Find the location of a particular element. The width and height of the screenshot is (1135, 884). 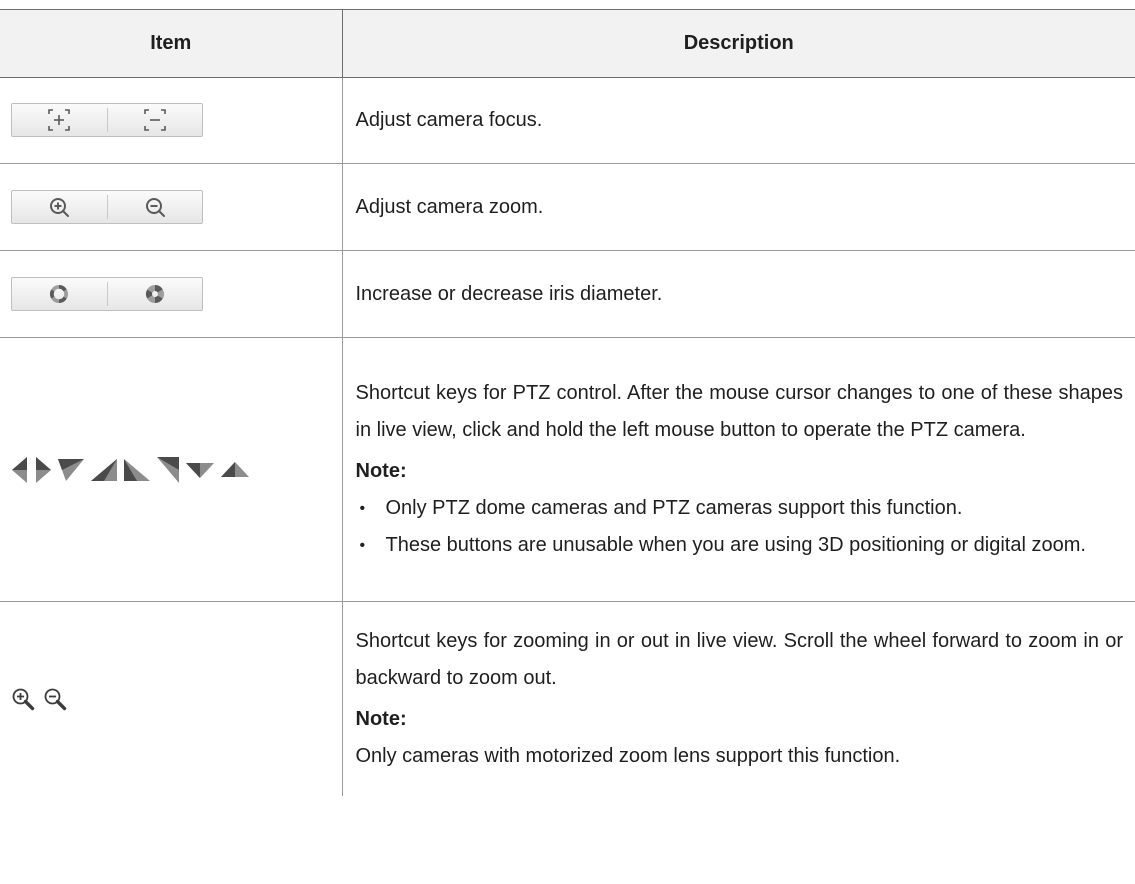

zoom-in-button is located at coordinates (59, 207).